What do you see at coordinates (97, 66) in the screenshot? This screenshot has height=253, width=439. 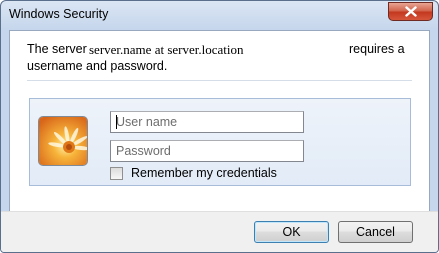 I see `message-text-line2: username and password.` at bounding box center [97, 66].